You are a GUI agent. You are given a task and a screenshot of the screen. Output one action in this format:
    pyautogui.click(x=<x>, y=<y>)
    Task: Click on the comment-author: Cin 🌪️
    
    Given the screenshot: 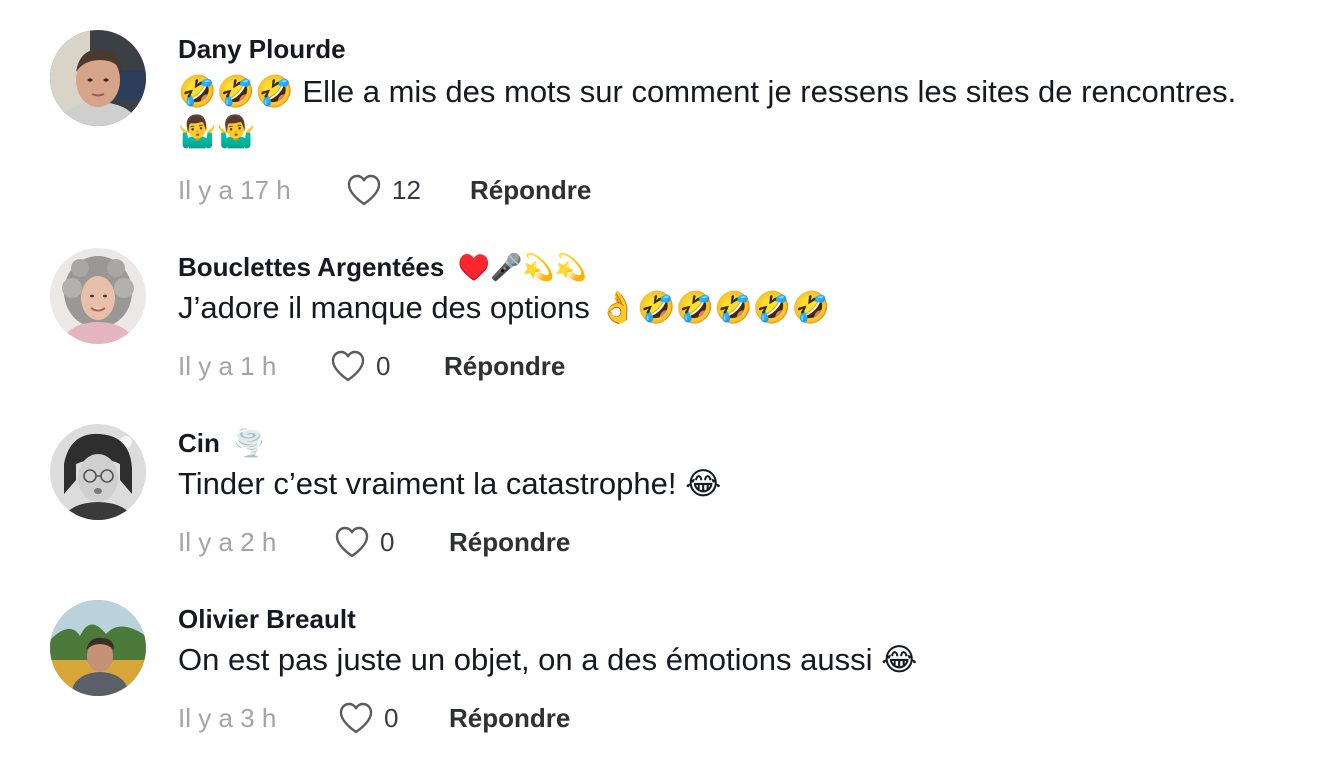 What is the action you would take?
    pyautogui.click(x=746, y=443)
    